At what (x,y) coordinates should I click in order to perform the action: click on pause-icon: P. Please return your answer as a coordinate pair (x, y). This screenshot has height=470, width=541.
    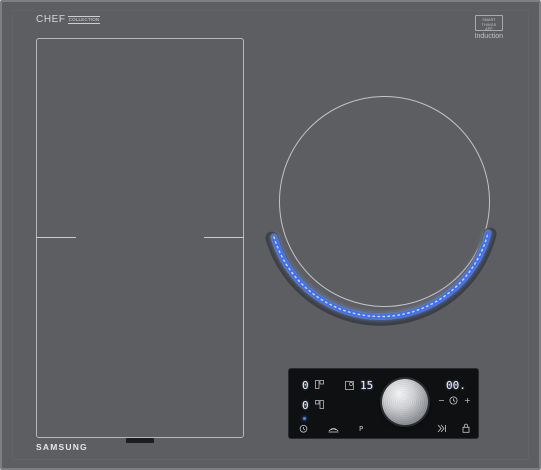
    Looking at the image, I should click on (361, 429).